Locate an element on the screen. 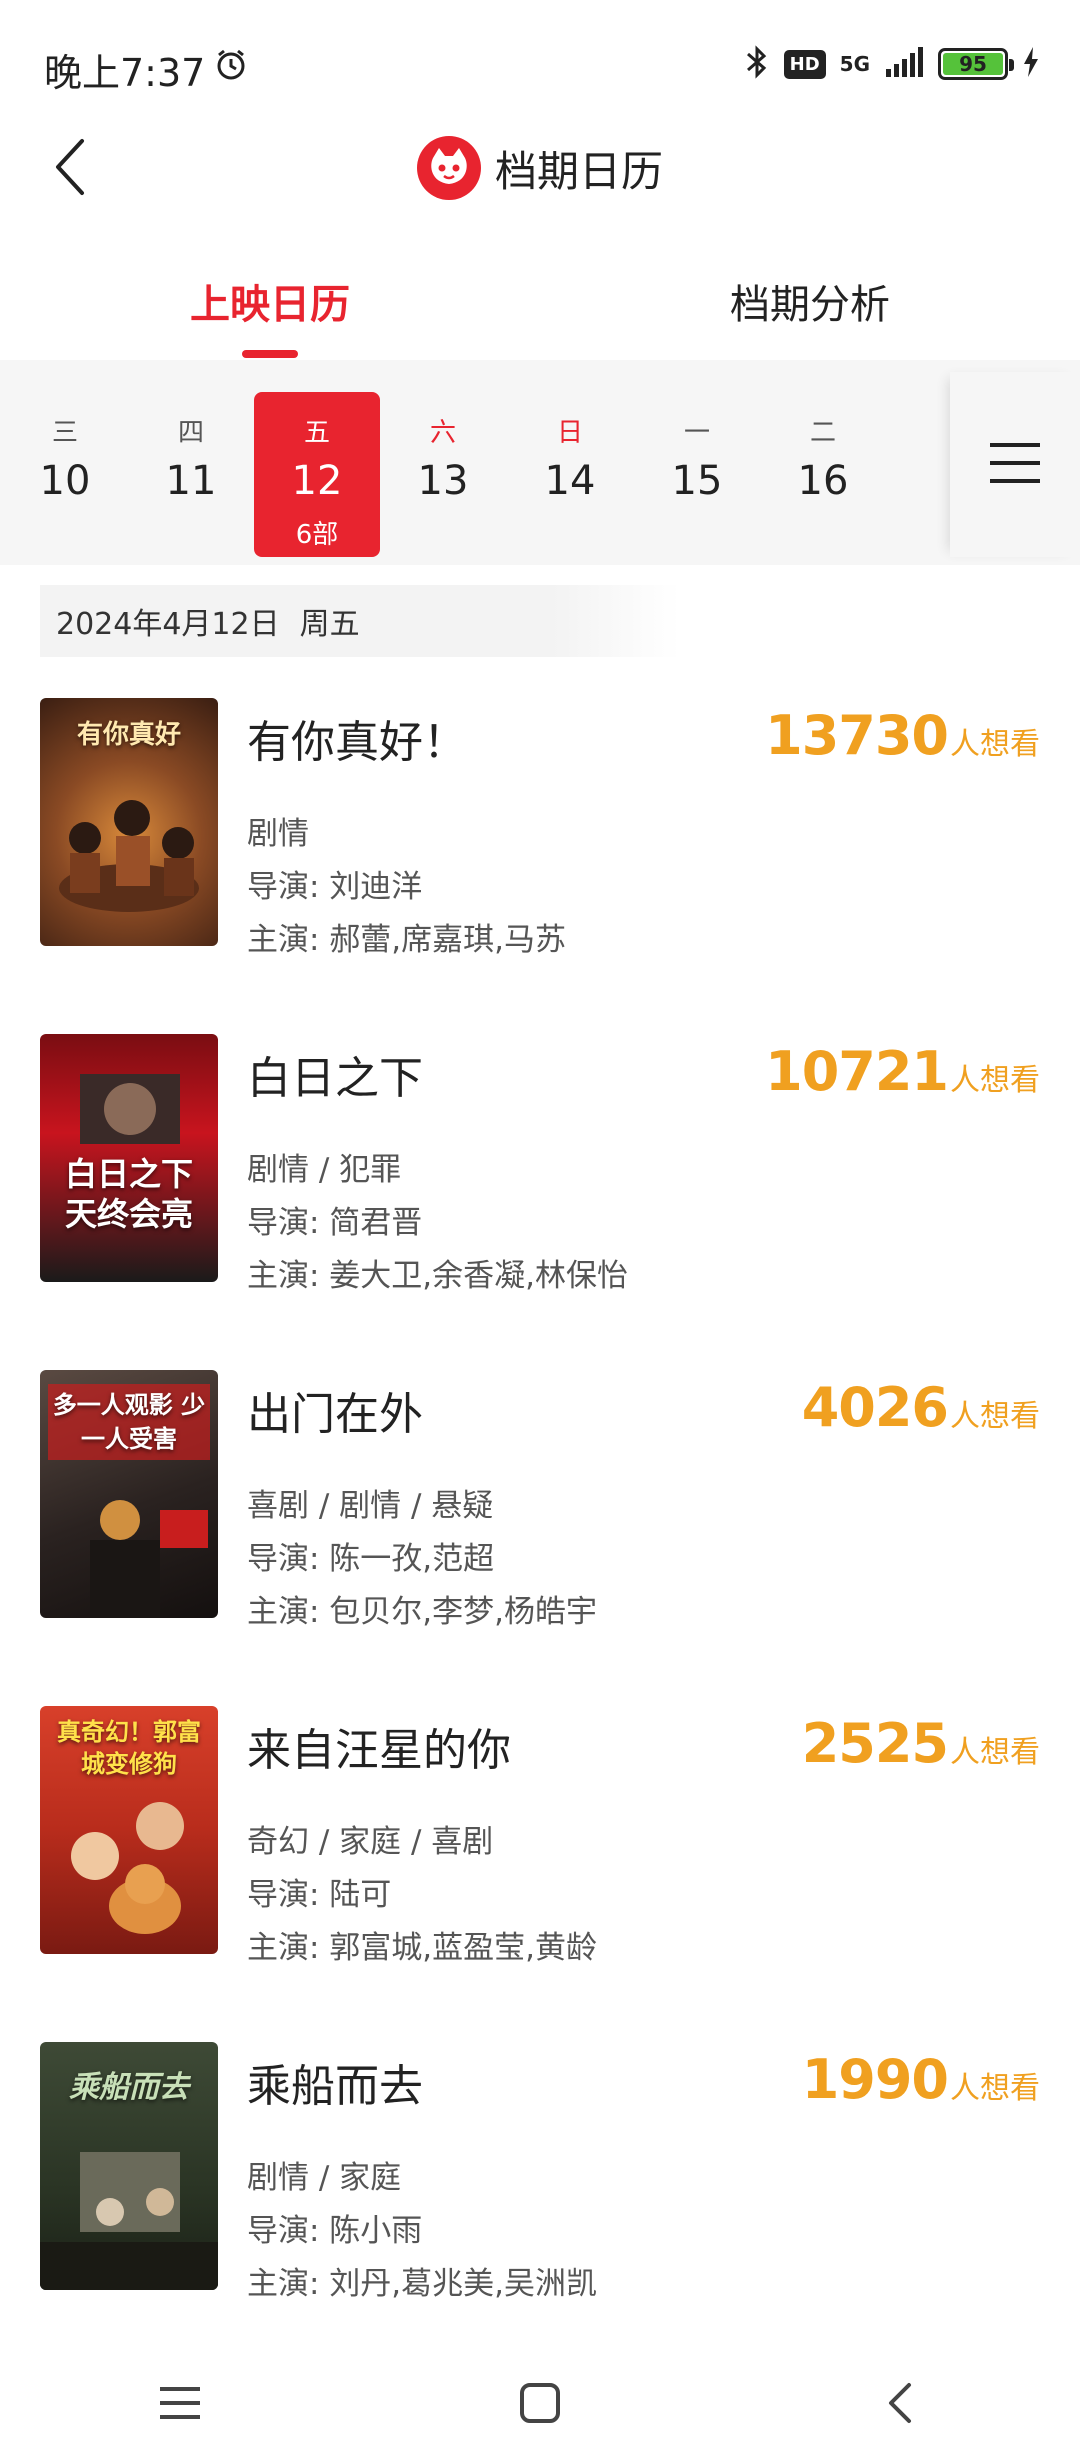 Image resolution: width=1080 pixels, height=2460 pixels. day-number: 10 is located at coordinates (65, 481).